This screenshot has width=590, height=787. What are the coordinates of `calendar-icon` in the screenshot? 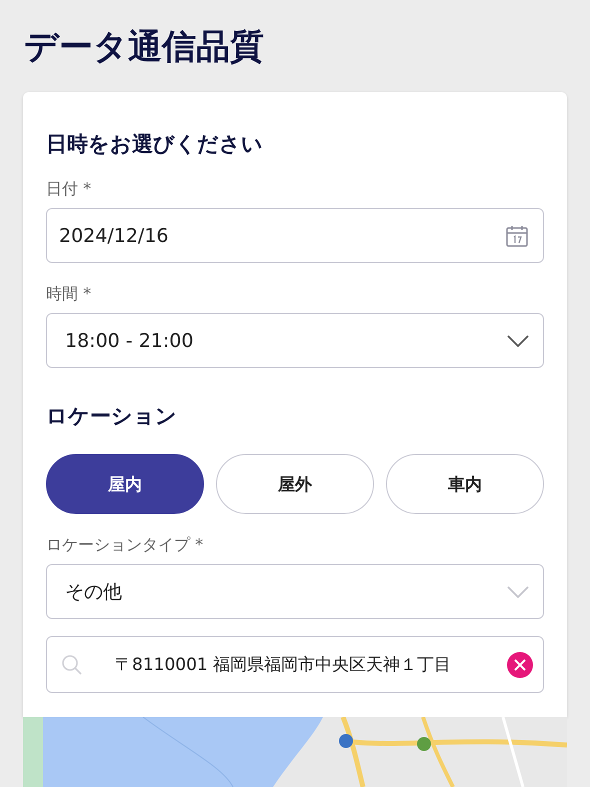 It's located at (517, 236).